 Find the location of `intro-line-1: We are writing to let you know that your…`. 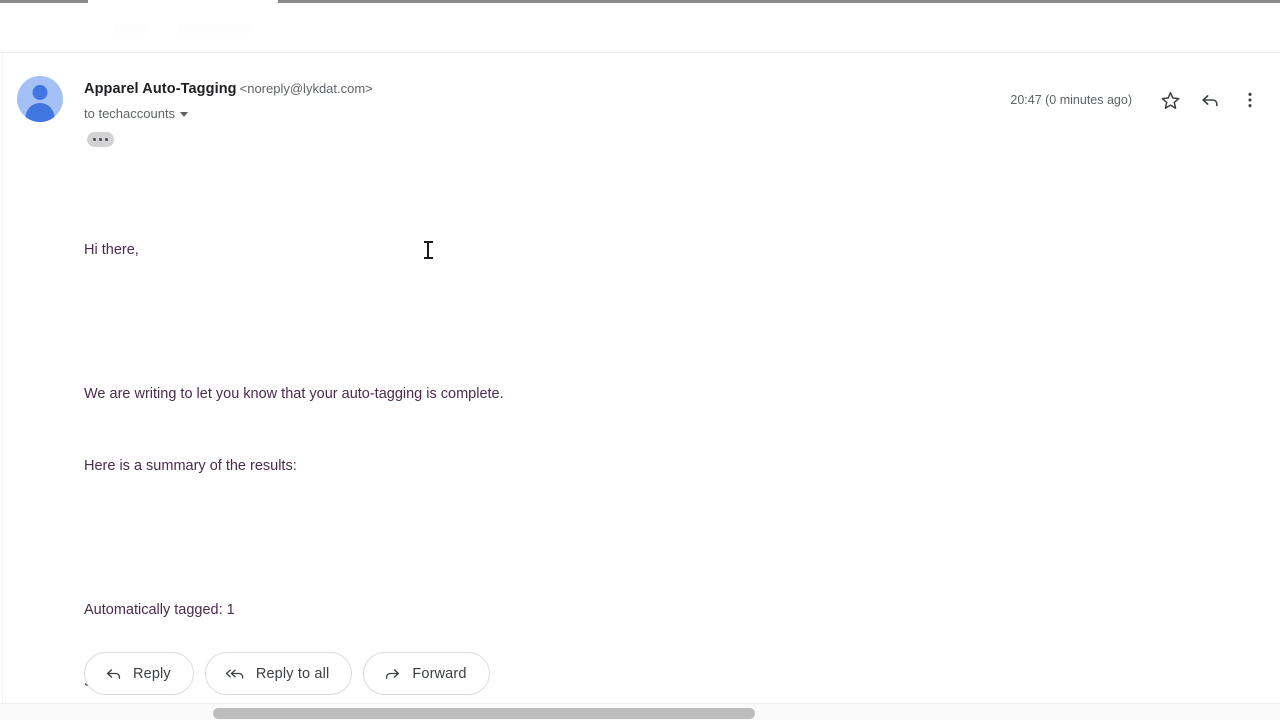

intro-line-1: We are writing to let you know that your… is located at coordinates (294, 394).